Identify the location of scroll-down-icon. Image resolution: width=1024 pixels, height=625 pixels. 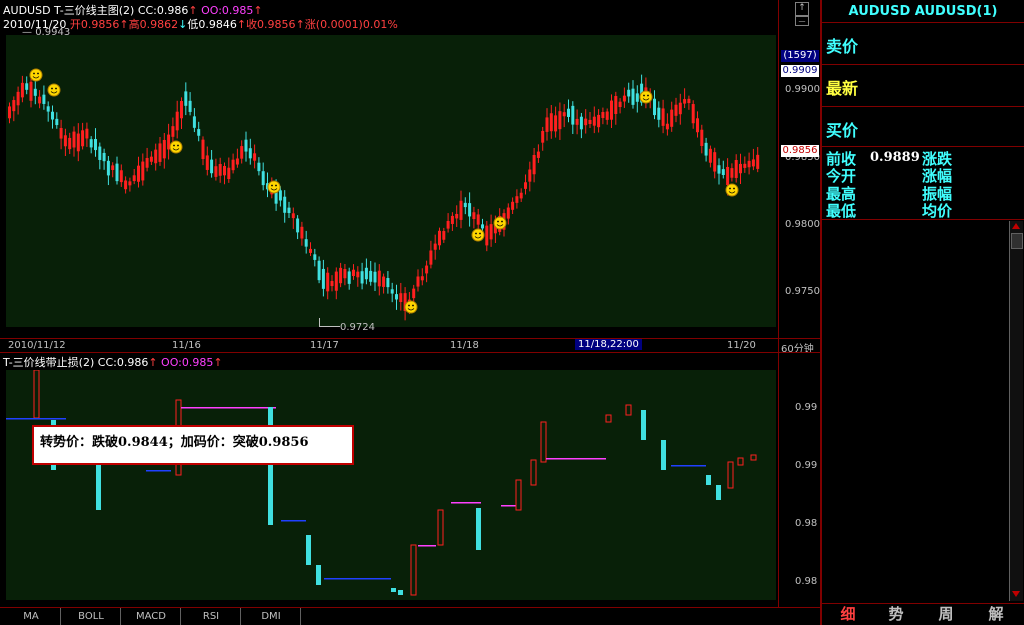
(1016, 594).